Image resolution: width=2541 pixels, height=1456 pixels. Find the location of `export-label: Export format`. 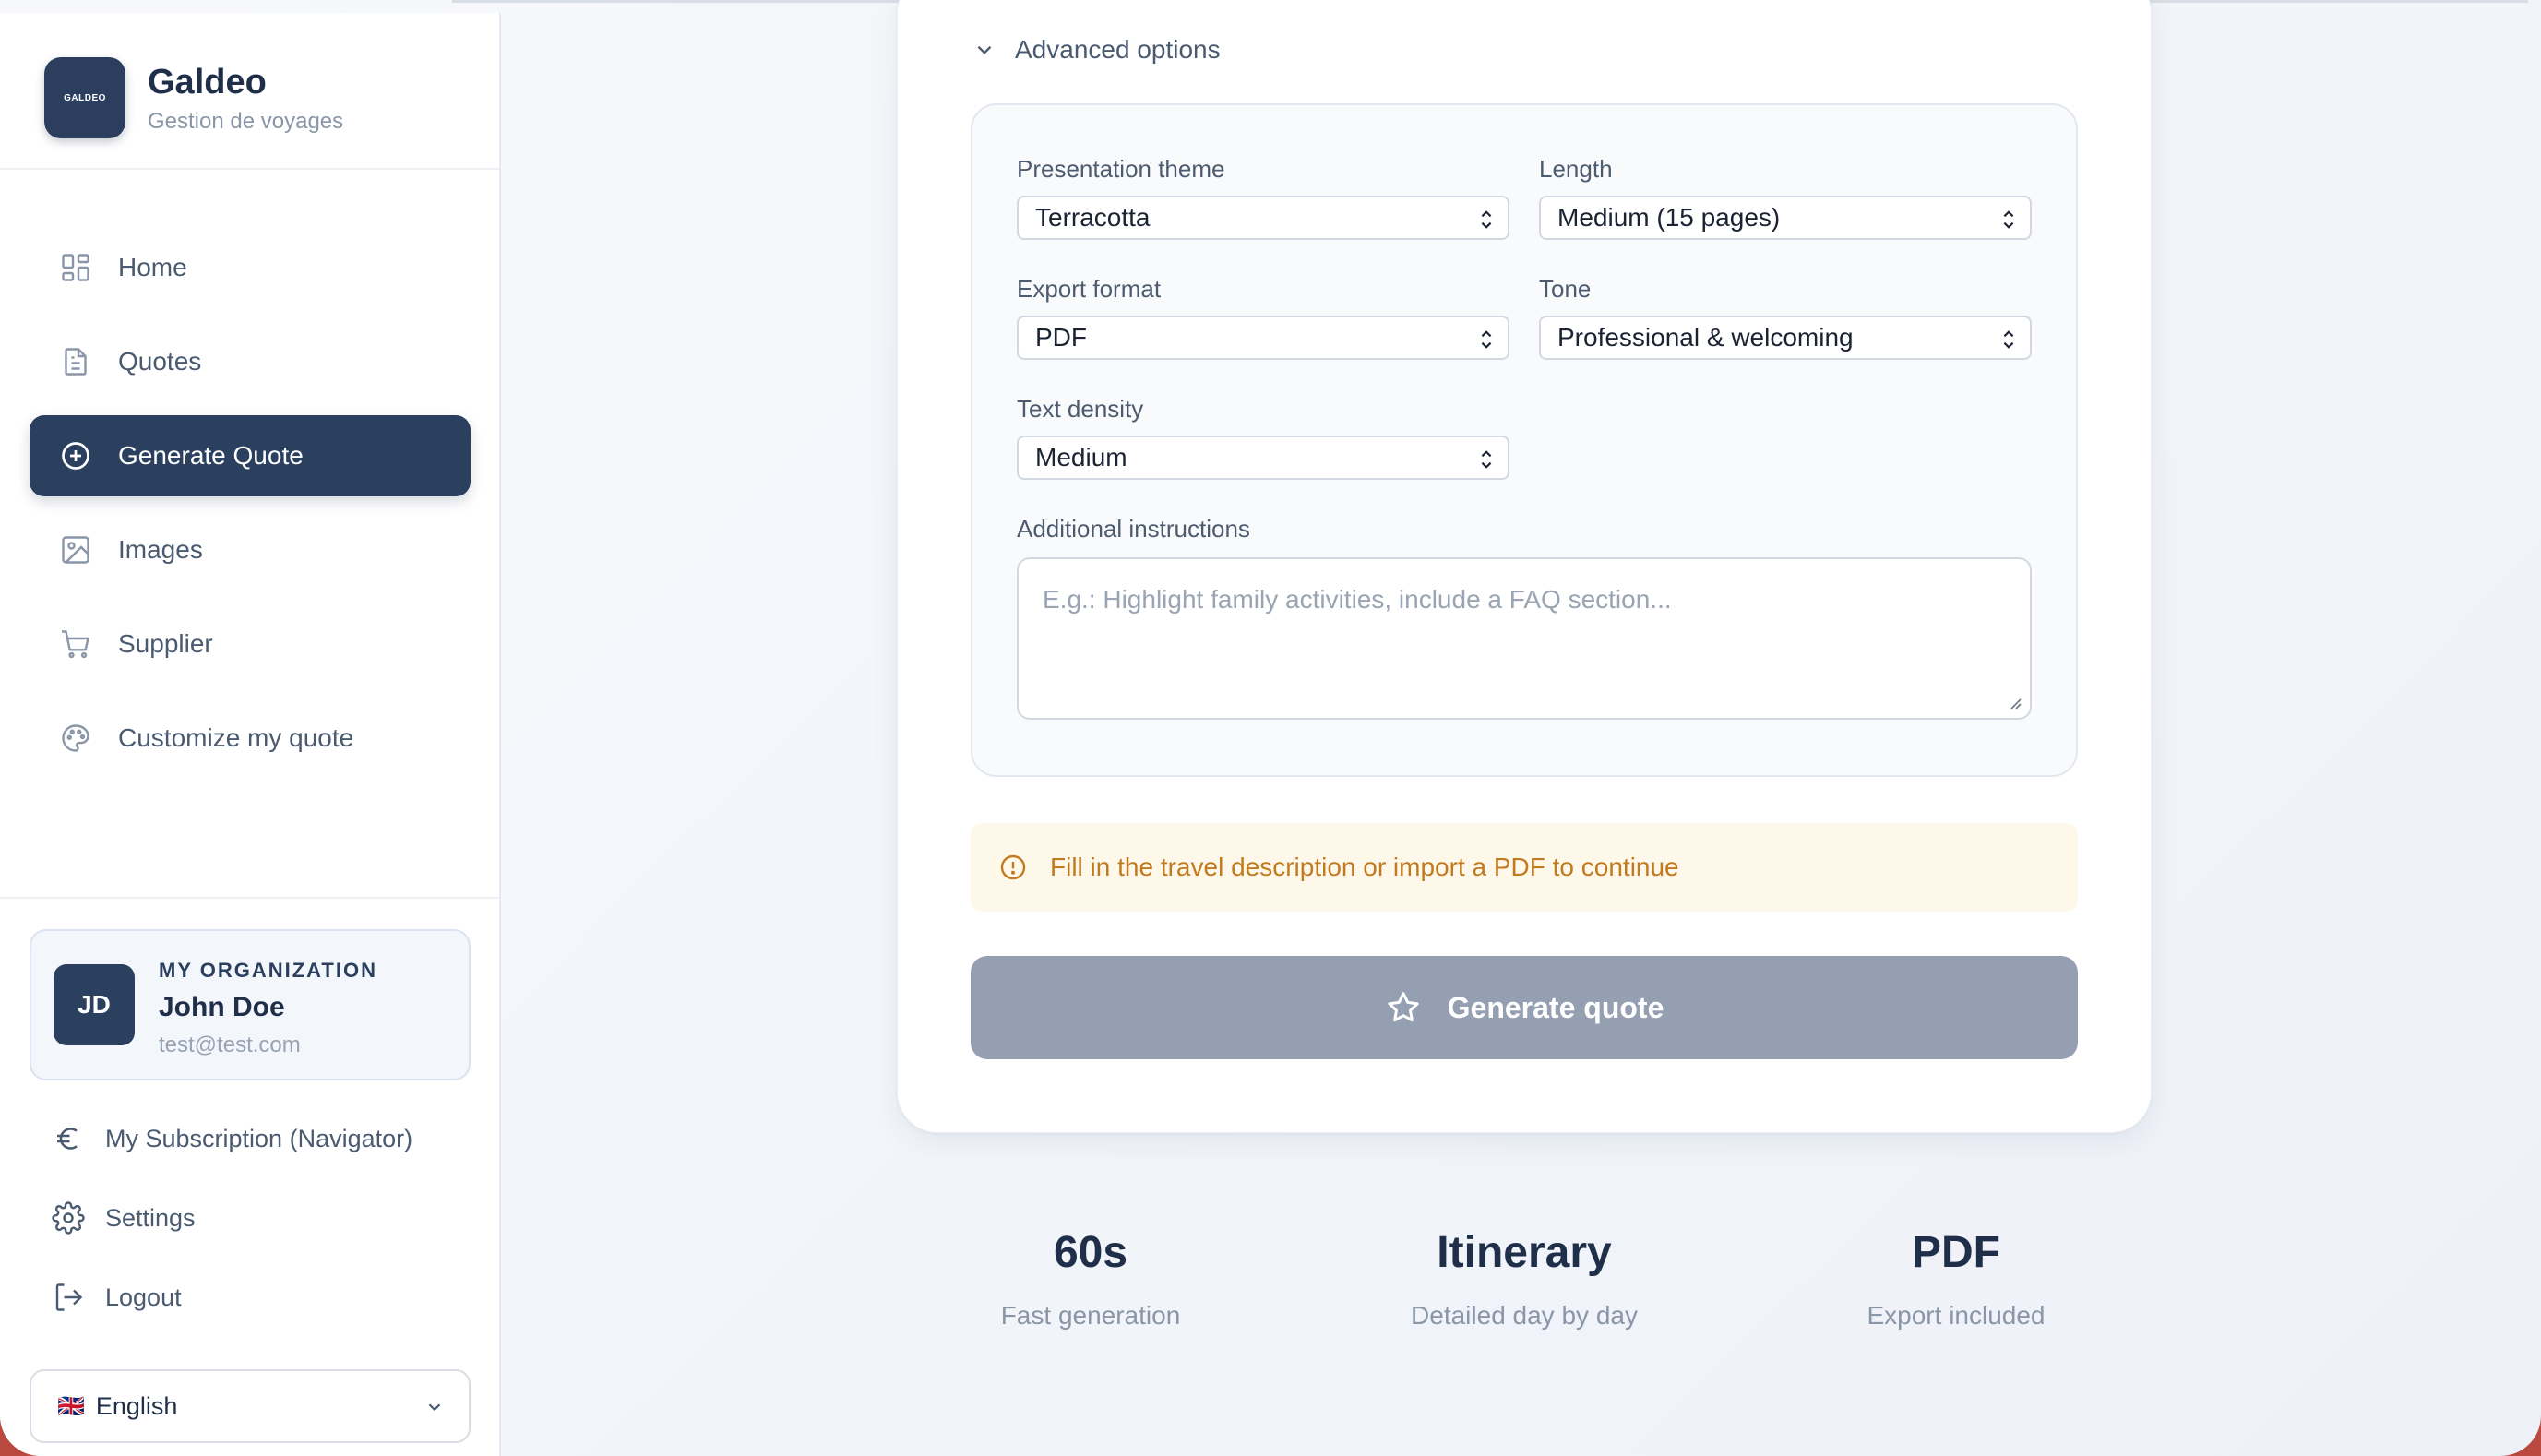

export-label: Export format is located at coordinates (1089, 289).